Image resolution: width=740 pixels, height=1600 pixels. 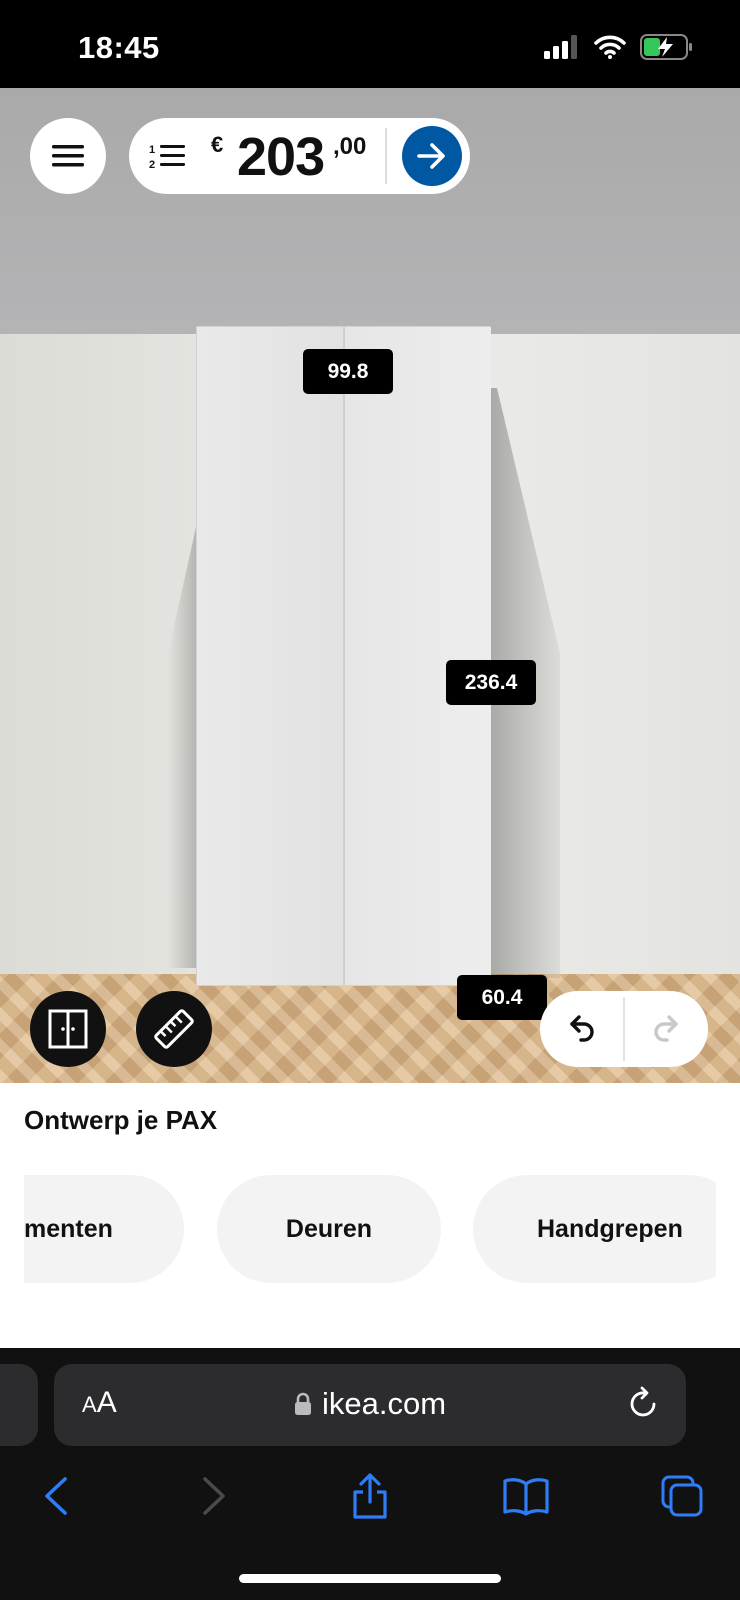 I want to click on chip-label: menten, so click(x=68, y=1228).